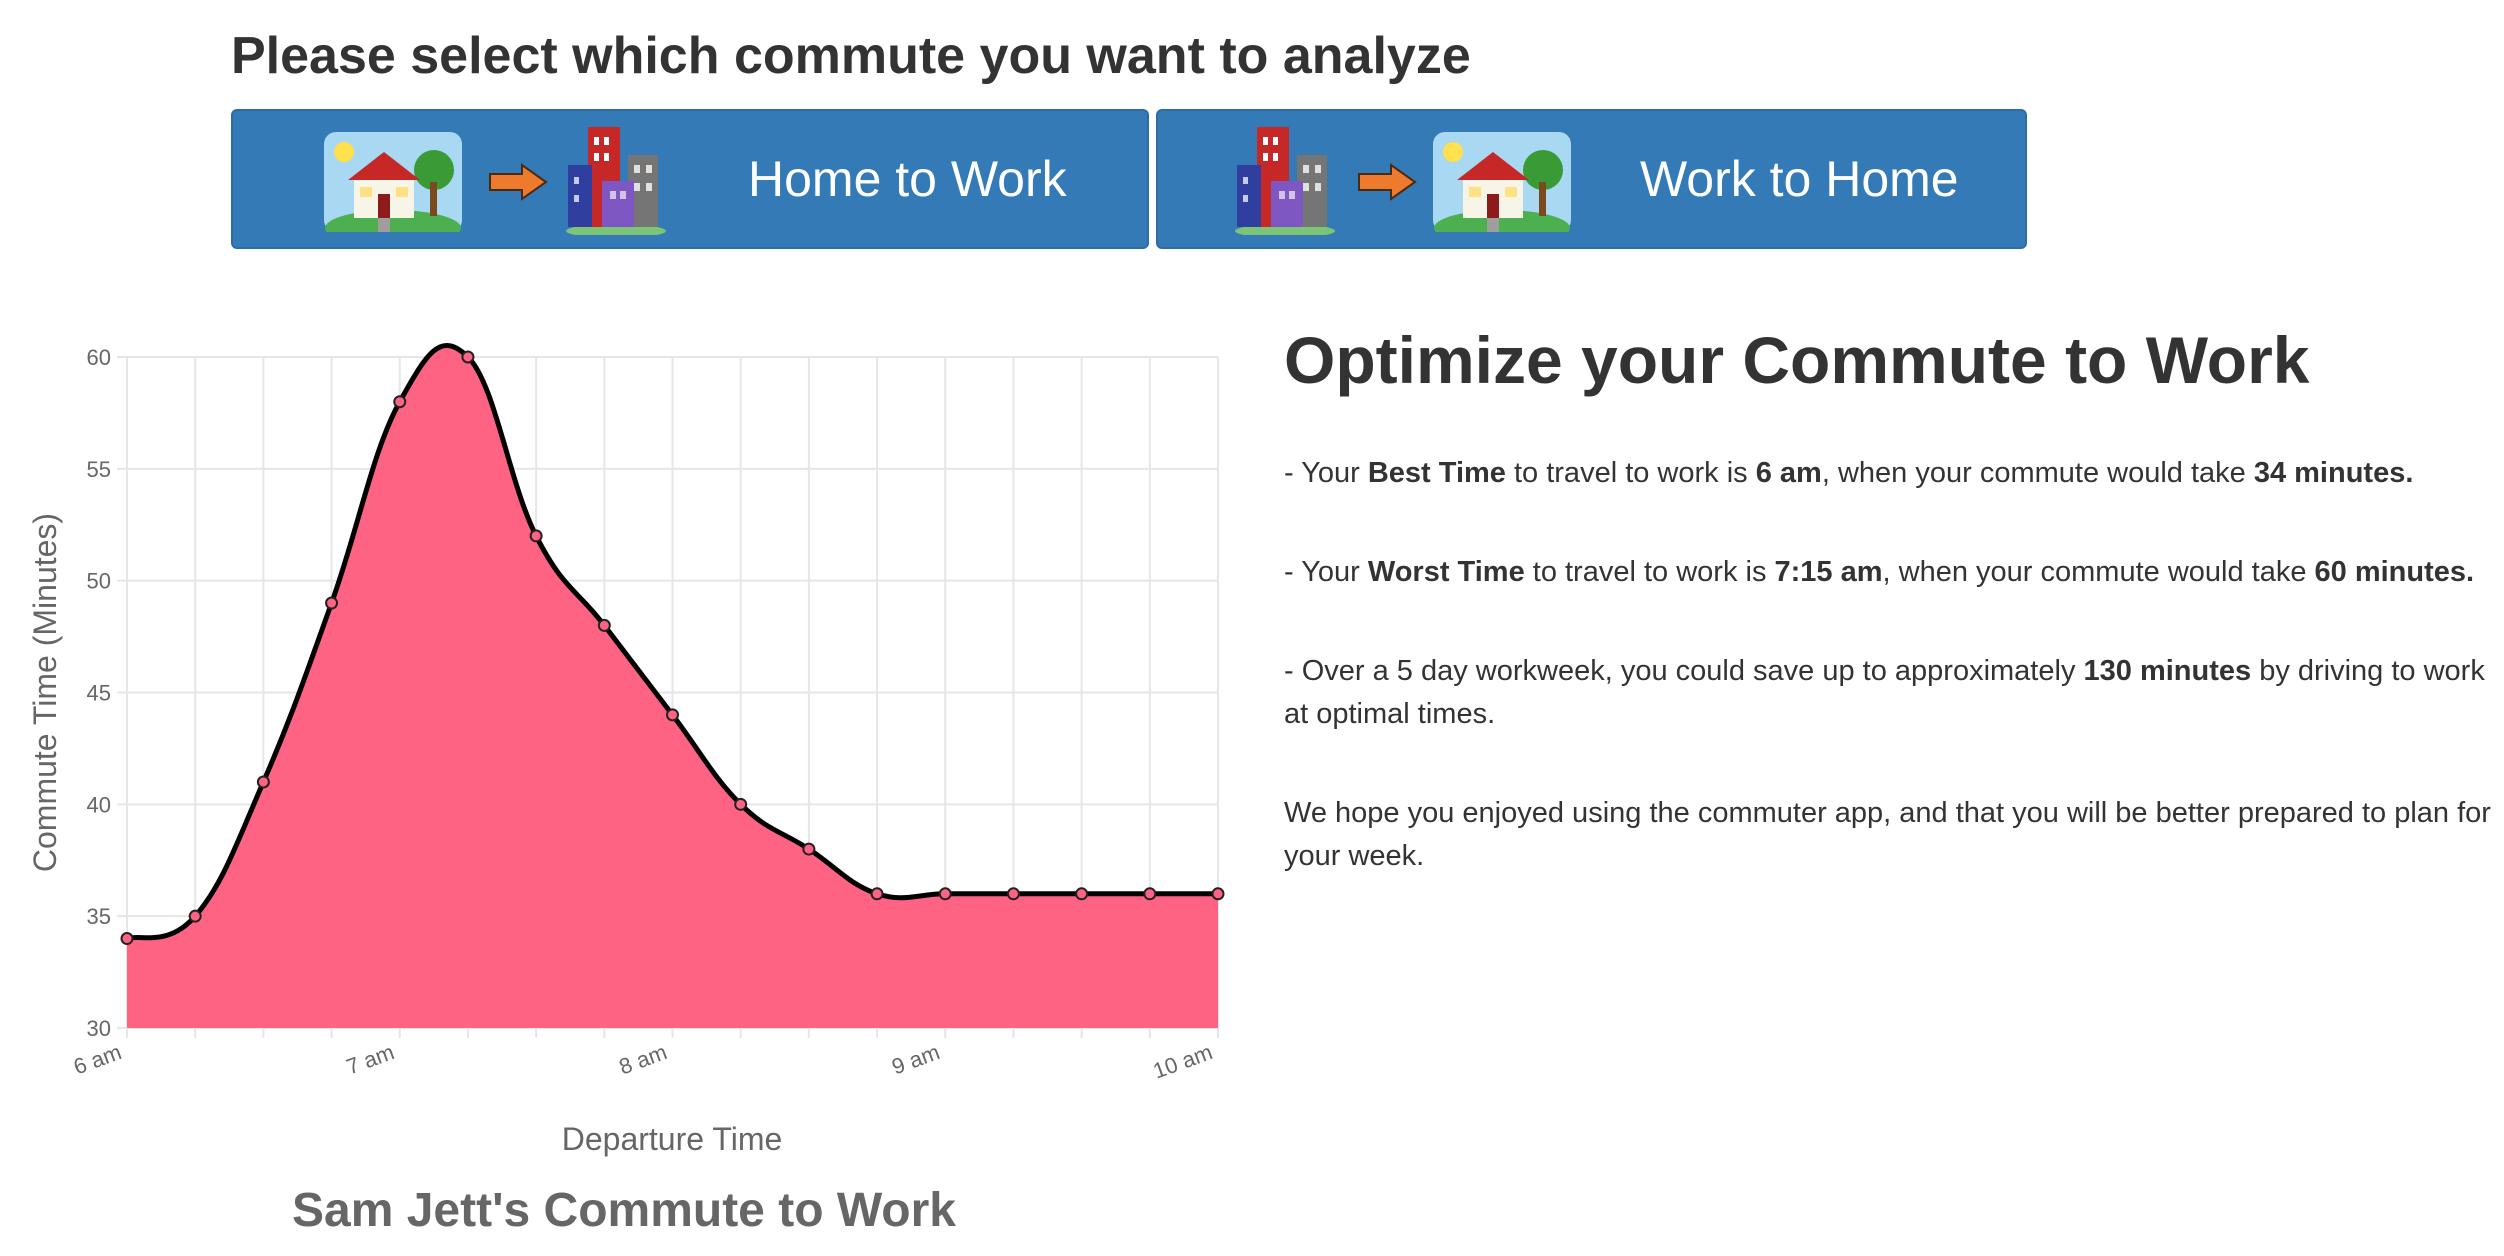  I want to click on y-axis-title: Commute Time (Minutes), so click(45, 692).